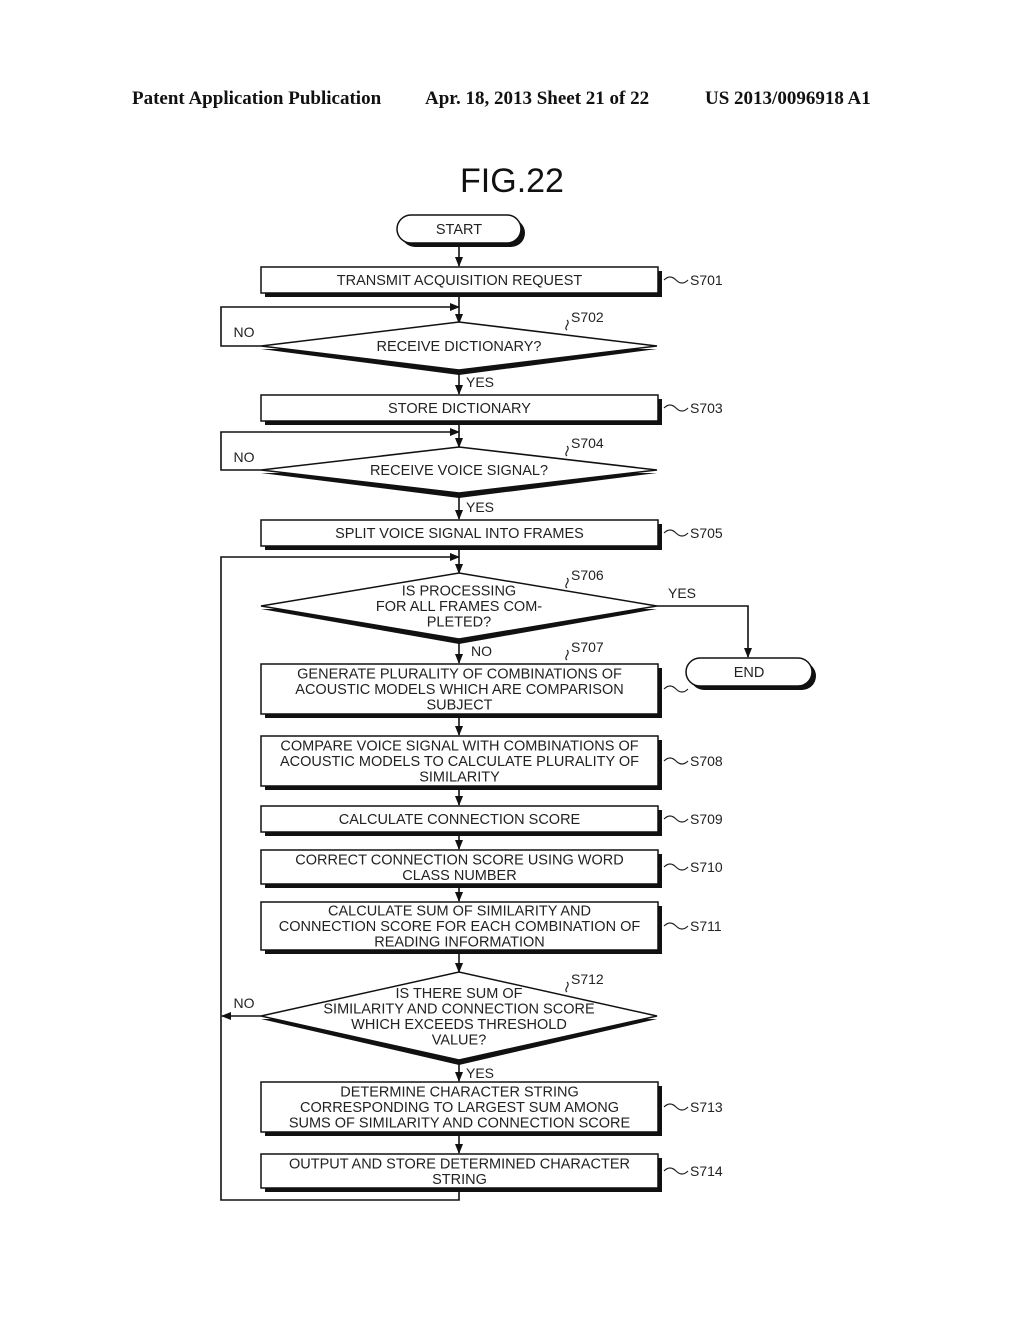 The image size is (1024, 1320). Describe the element at coordinates (459, 592) in the screenshot. I see `decision-s706-text: IS PROCESSING` at that location.